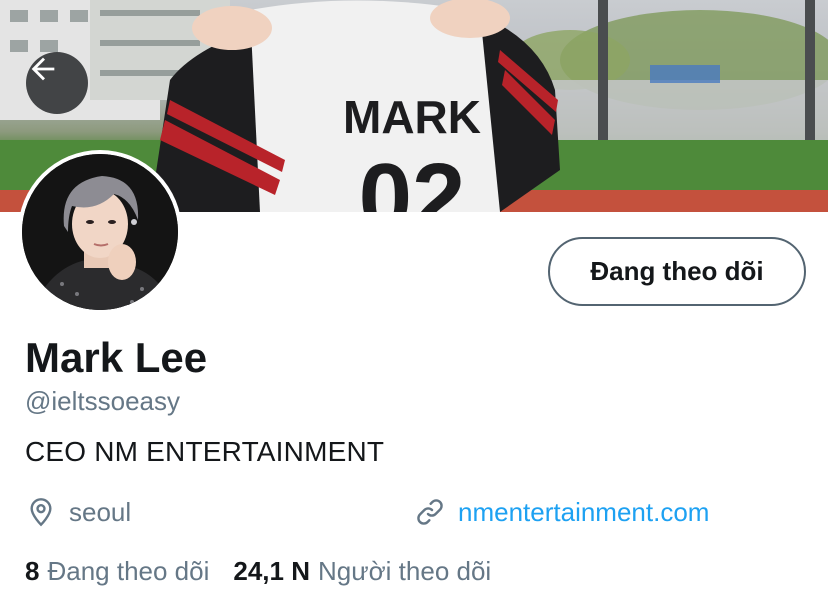 This screenshot has width=828, height=602. Describe the element at coordinates (430, 512) in the screenshot. I see `link-icon` at that location.